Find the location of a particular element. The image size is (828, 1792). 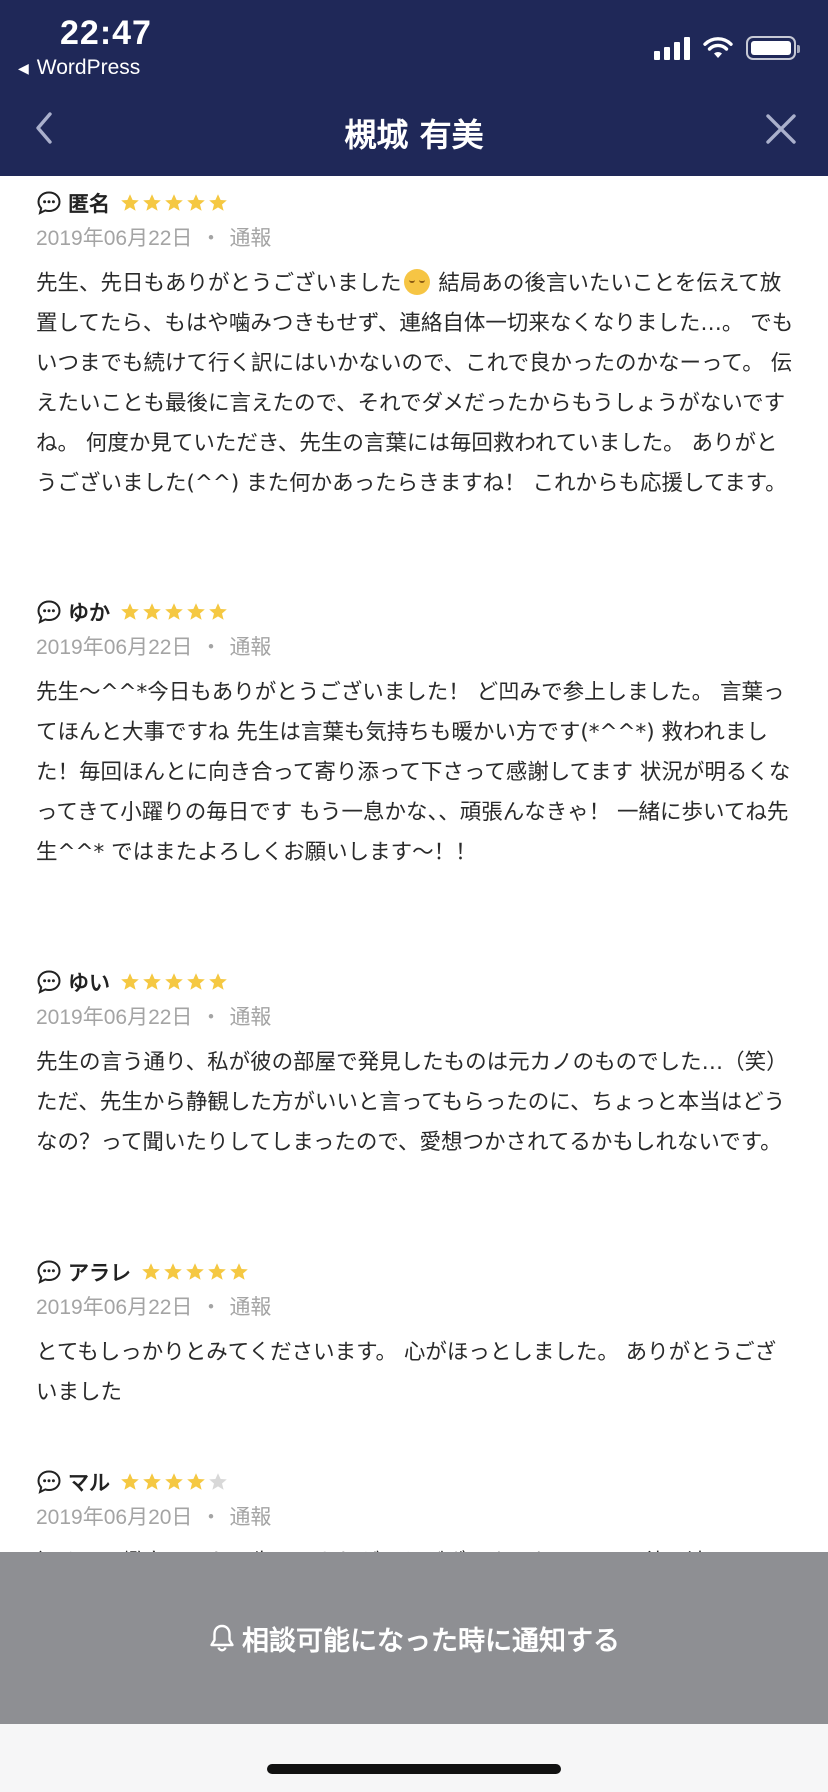

notify-button: 相談可能になった時に通知する is located at coordinates (414, 1638).